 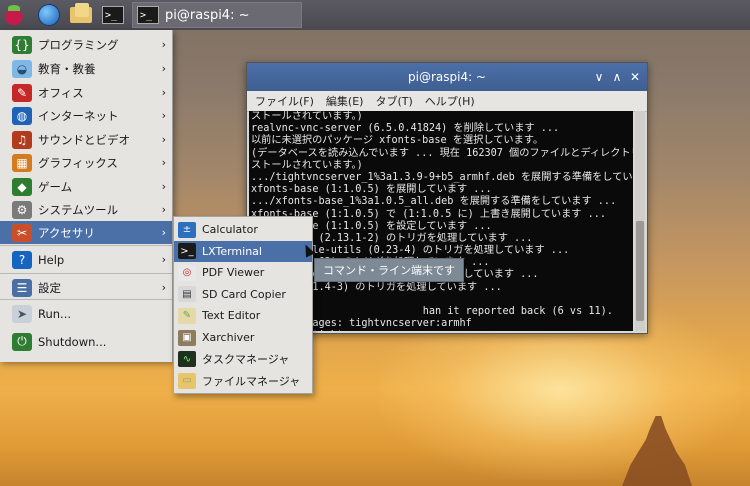 I want to click on taskbar-terminal-window: >_ pi@raspi4: ~, so click(x=217, y=15).